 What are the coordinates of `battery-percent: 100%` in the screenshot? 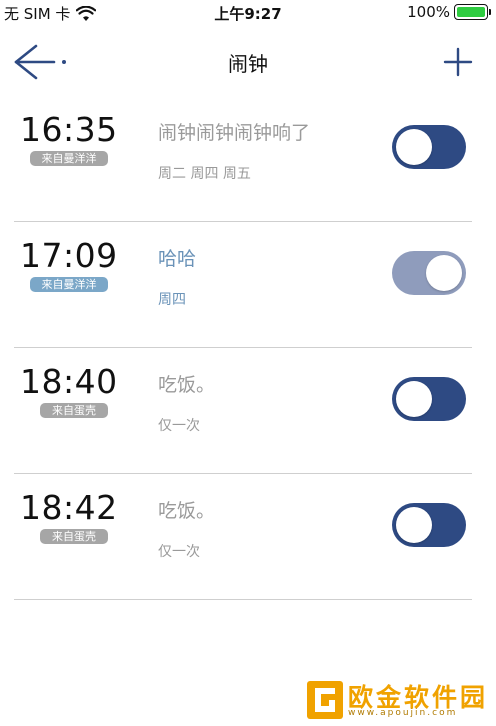 It's located at (428, 12).